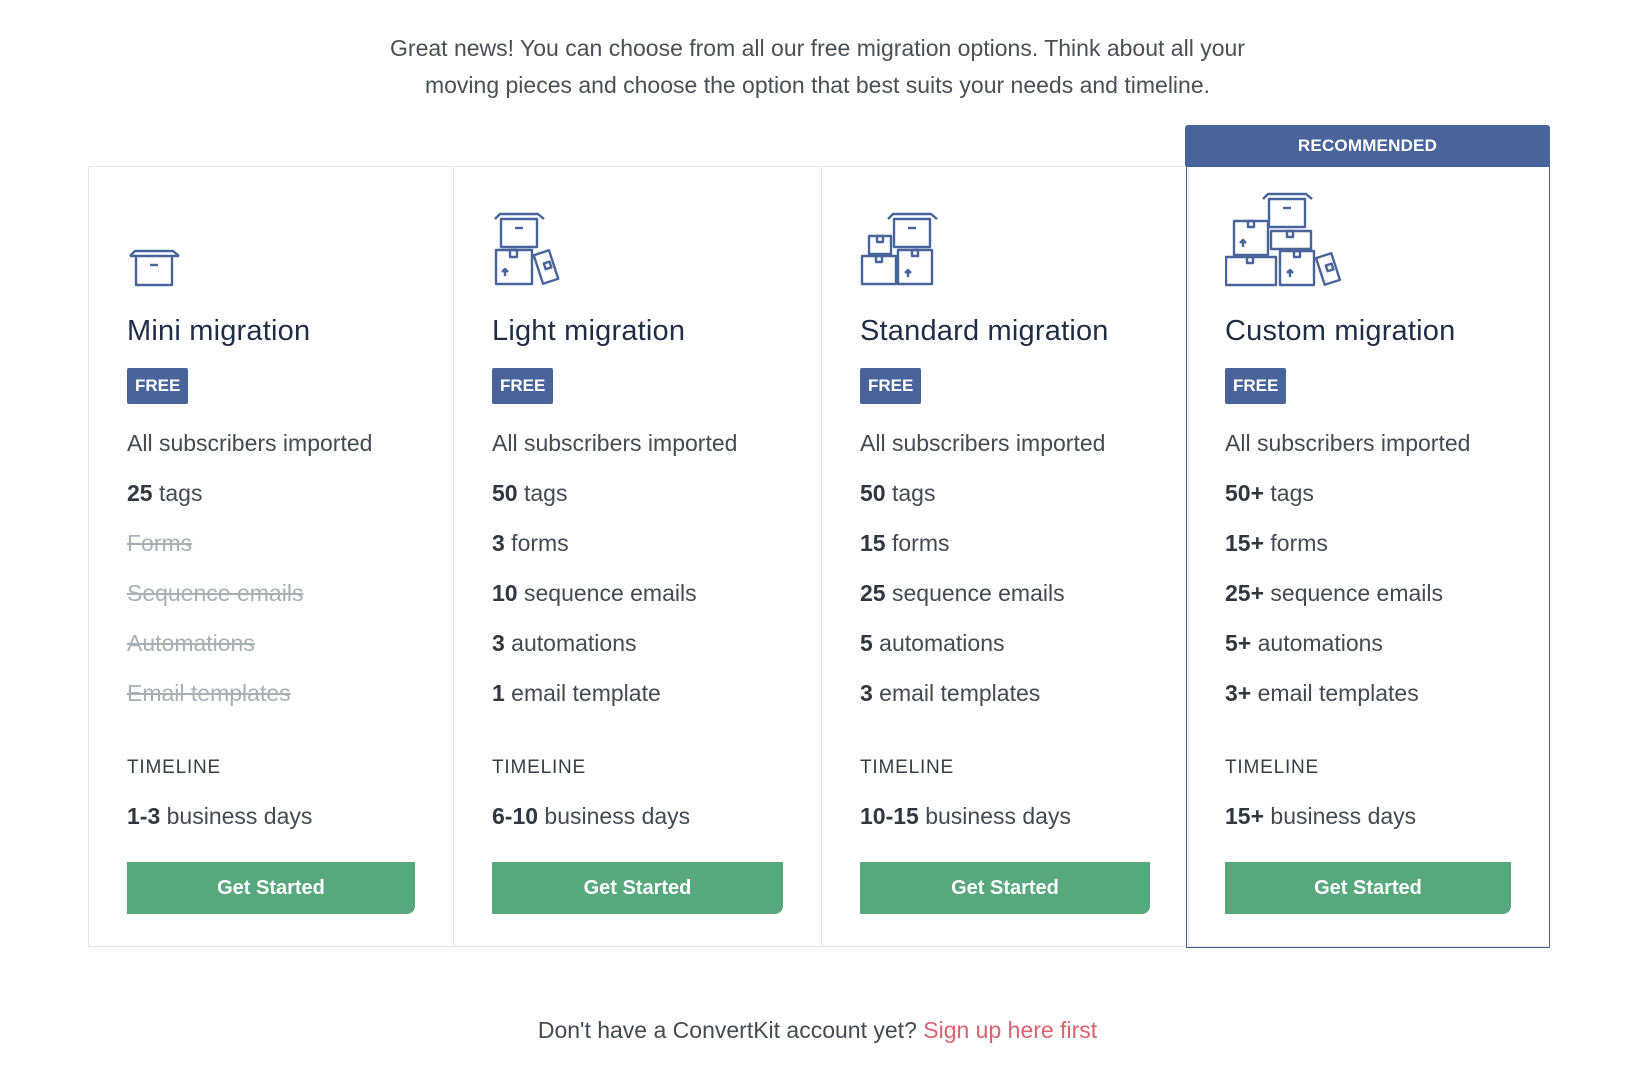  What do you see at coordinates (1367, 145) in the screenshot?
I see `recommended-banner: RECOMMENDED` at bounding box center [1367, 145].